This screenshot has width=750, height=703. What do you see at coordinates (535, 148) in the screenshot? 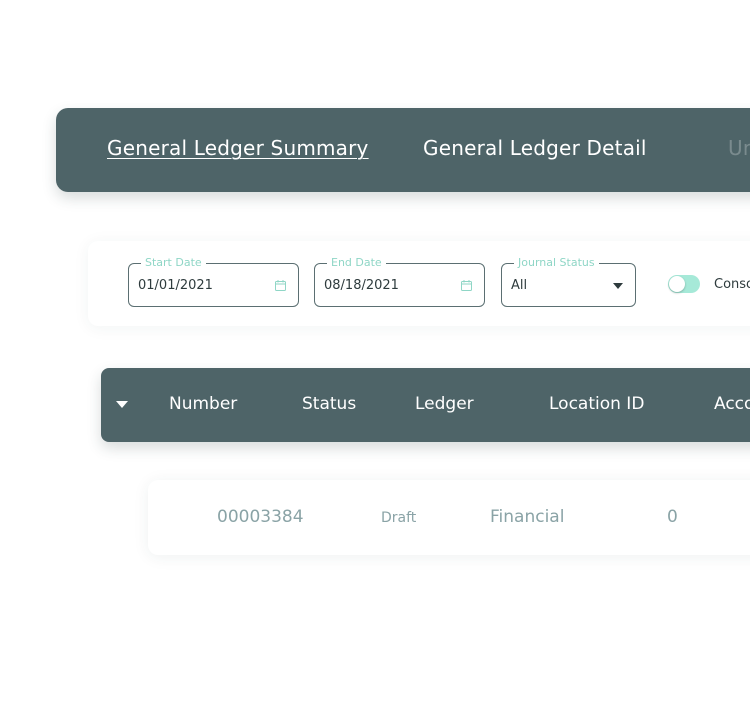
I see `tab-general-ledger-detail: General Ledger Detail` at bounding box center [535, 148].